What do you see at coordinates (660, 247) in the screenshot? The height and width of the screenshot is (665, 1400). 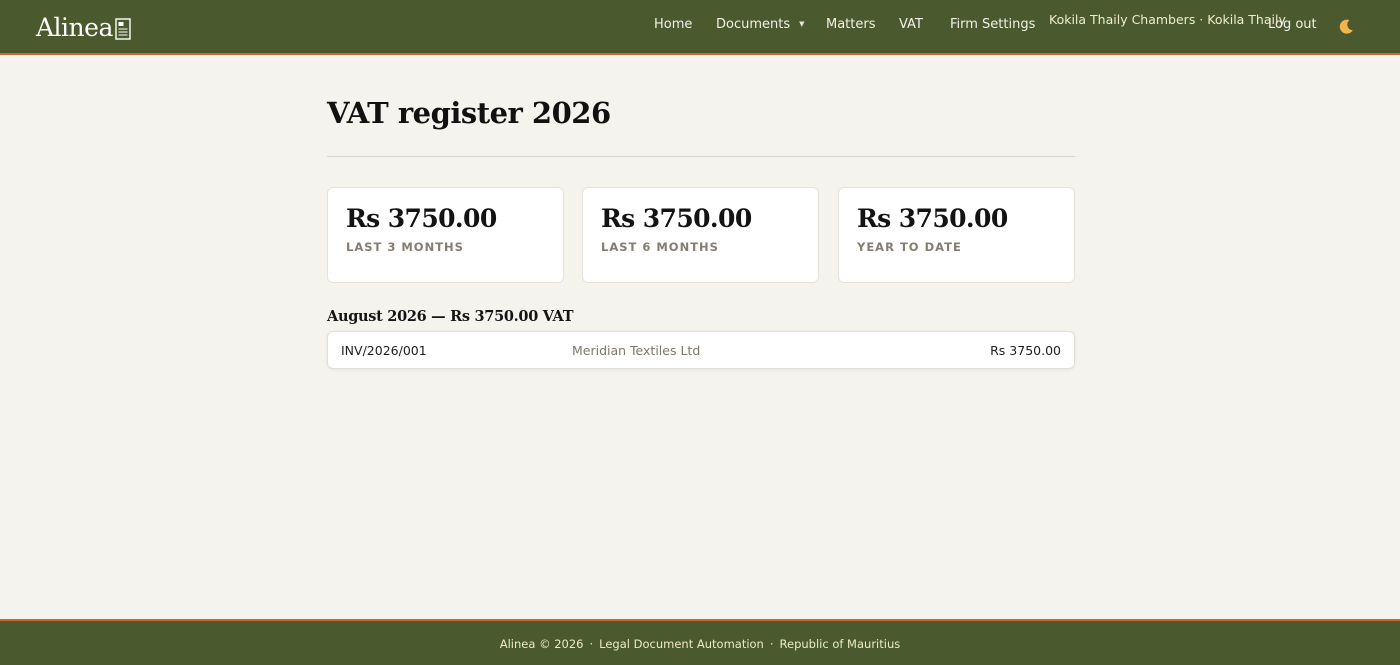 I see `stat-label: Last 6 months` at bounding box center [660, 247].